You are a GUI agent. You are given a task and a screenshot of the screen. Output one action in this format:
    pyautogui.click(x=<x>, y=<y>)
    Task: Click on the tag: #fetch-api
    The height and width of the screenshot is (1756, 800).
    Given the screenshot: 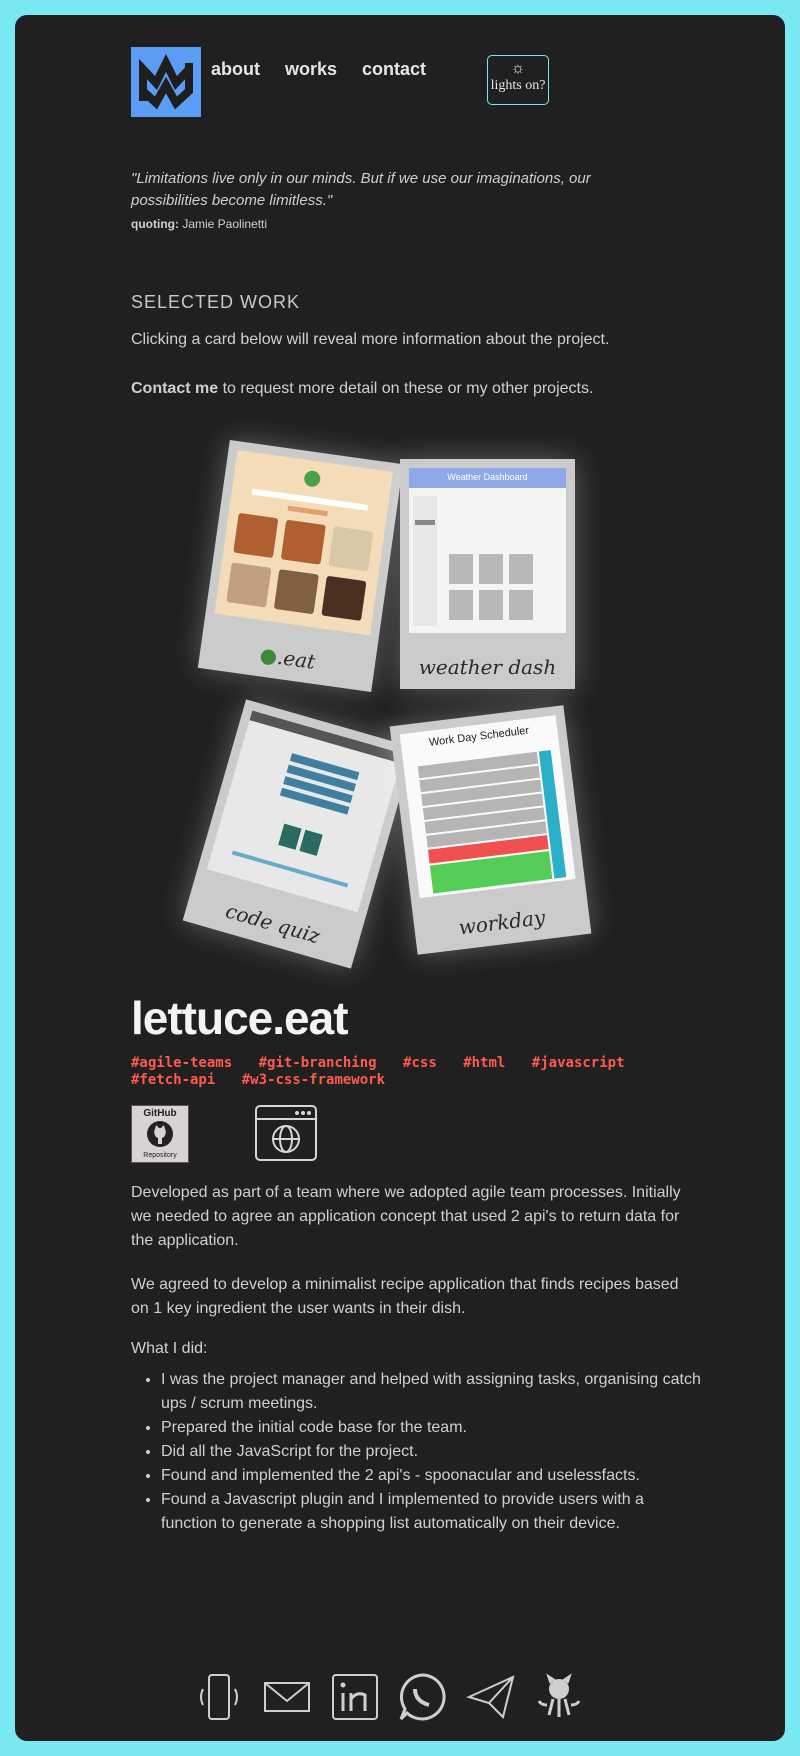 What is the action you would take?
    pyautogui.click(x=173, y=1080)
    